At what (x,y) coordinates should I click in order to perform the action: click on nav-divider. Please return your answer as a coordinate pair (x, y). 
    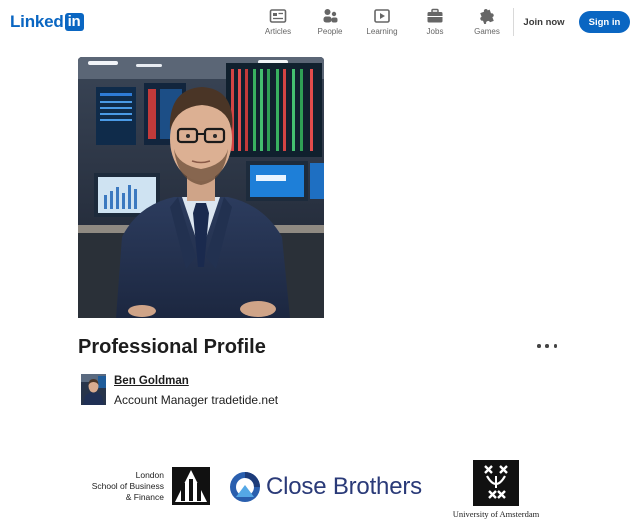
    Looking at the image, I should click on (513, 22).